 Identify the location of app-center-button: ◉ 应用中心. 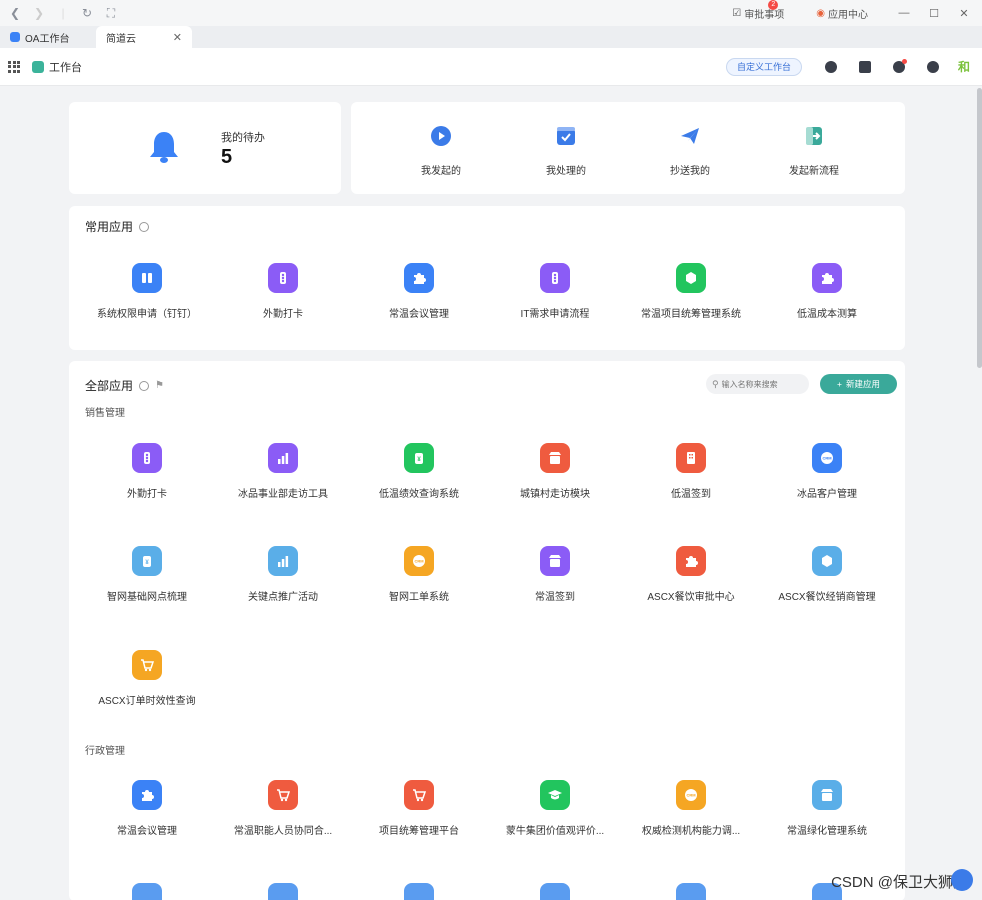
(842, 13).